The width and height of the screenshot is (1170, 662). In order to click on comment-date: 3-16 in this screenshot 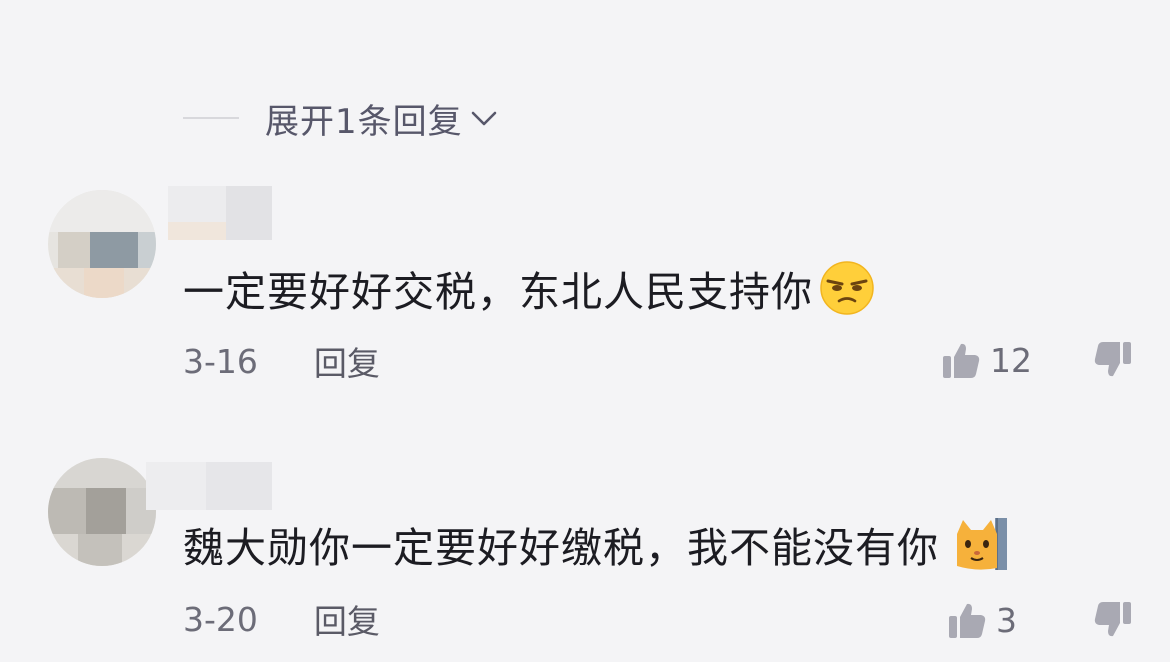, I will do `click(220, 361)`.